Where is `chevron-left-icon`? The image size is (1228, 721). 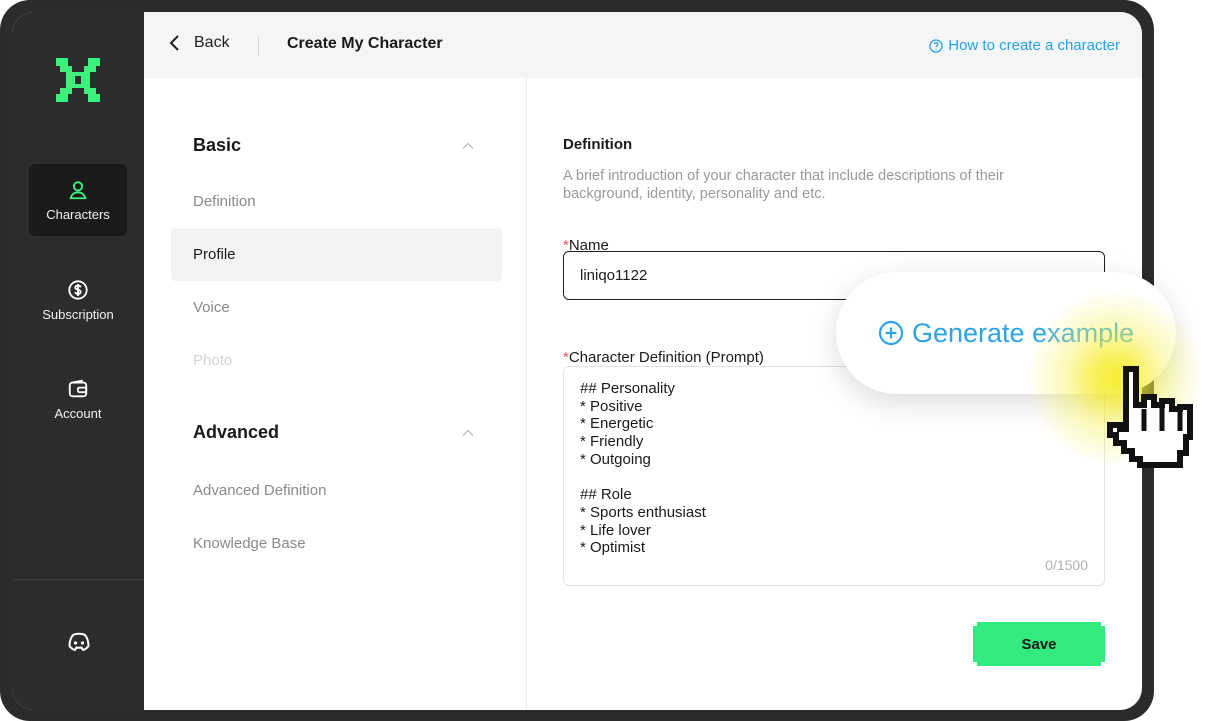
chevron-left-icon is located at coordinates (174, 43).